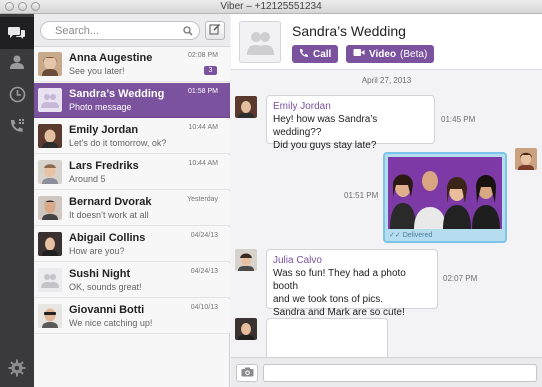 The height and width of the screenshot is (387, 542). I want to click on conversation-name: Anna Augestine, so click(111, 58).